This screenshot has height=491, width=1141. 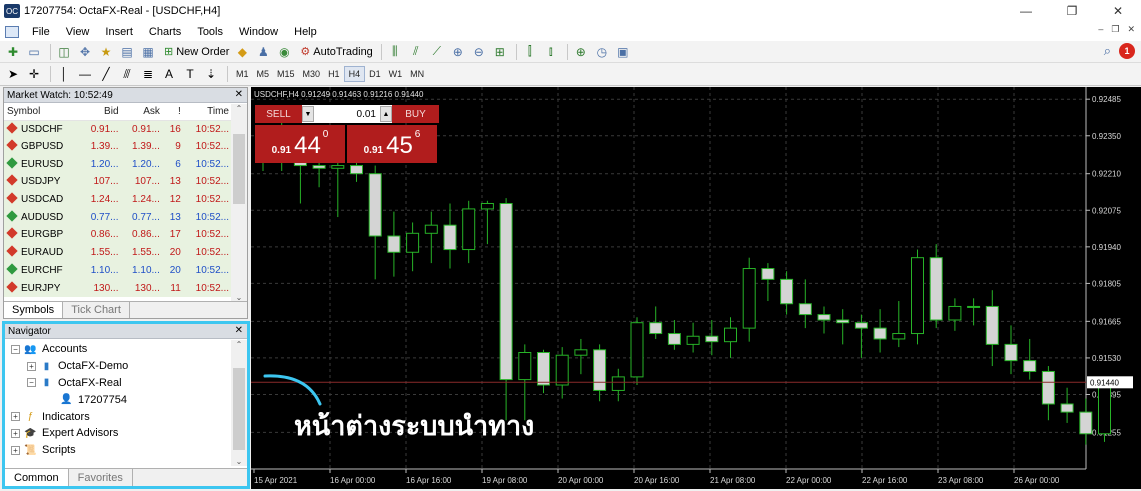 What do you see at coordinates (308, 114) in the screenshot?
I see `volume-down-icon: ▼` at bounding box center [308, 114].